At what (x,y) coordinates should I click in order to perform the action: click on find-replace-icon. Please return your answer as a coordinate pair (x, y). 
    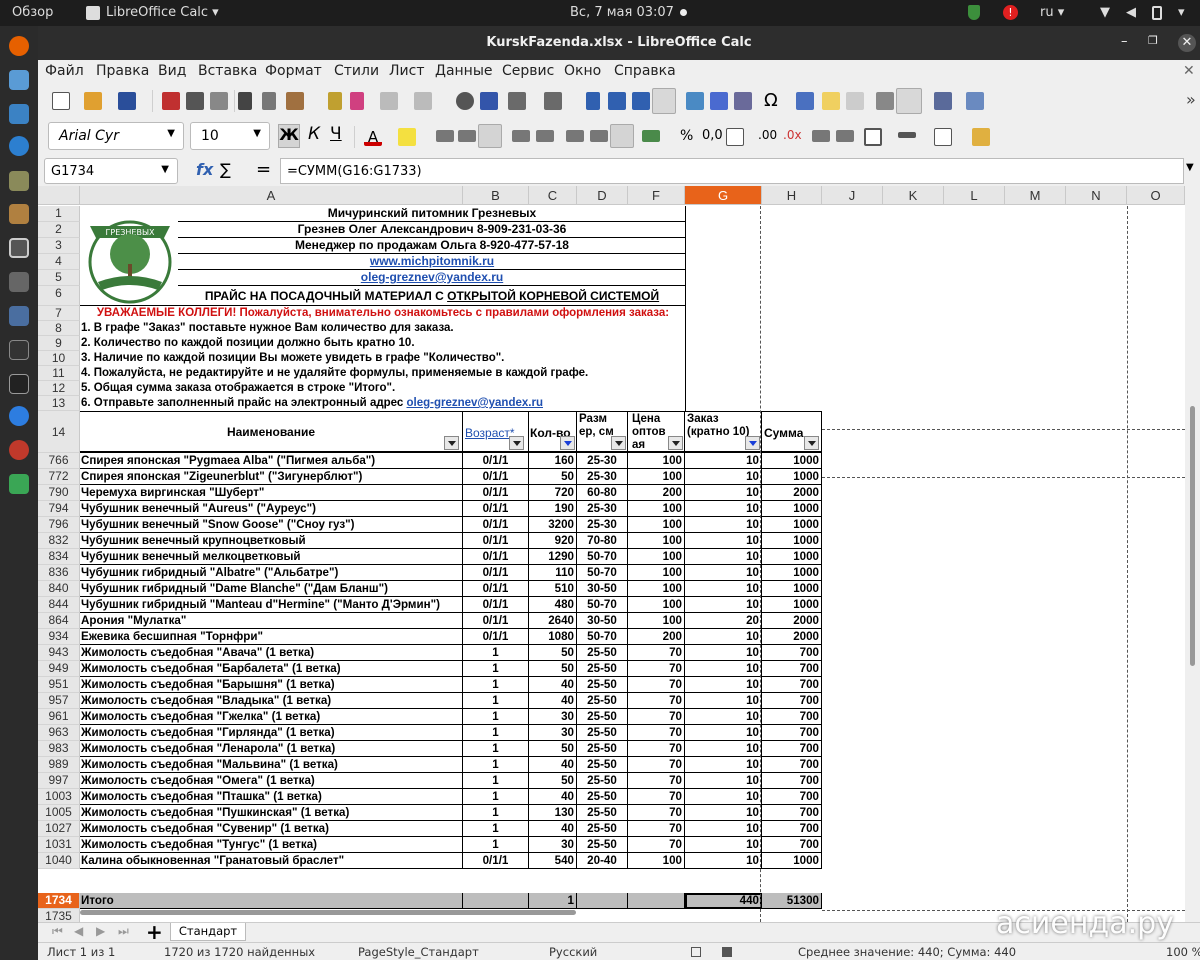
    Looking at the image, I should click on (465, 101).